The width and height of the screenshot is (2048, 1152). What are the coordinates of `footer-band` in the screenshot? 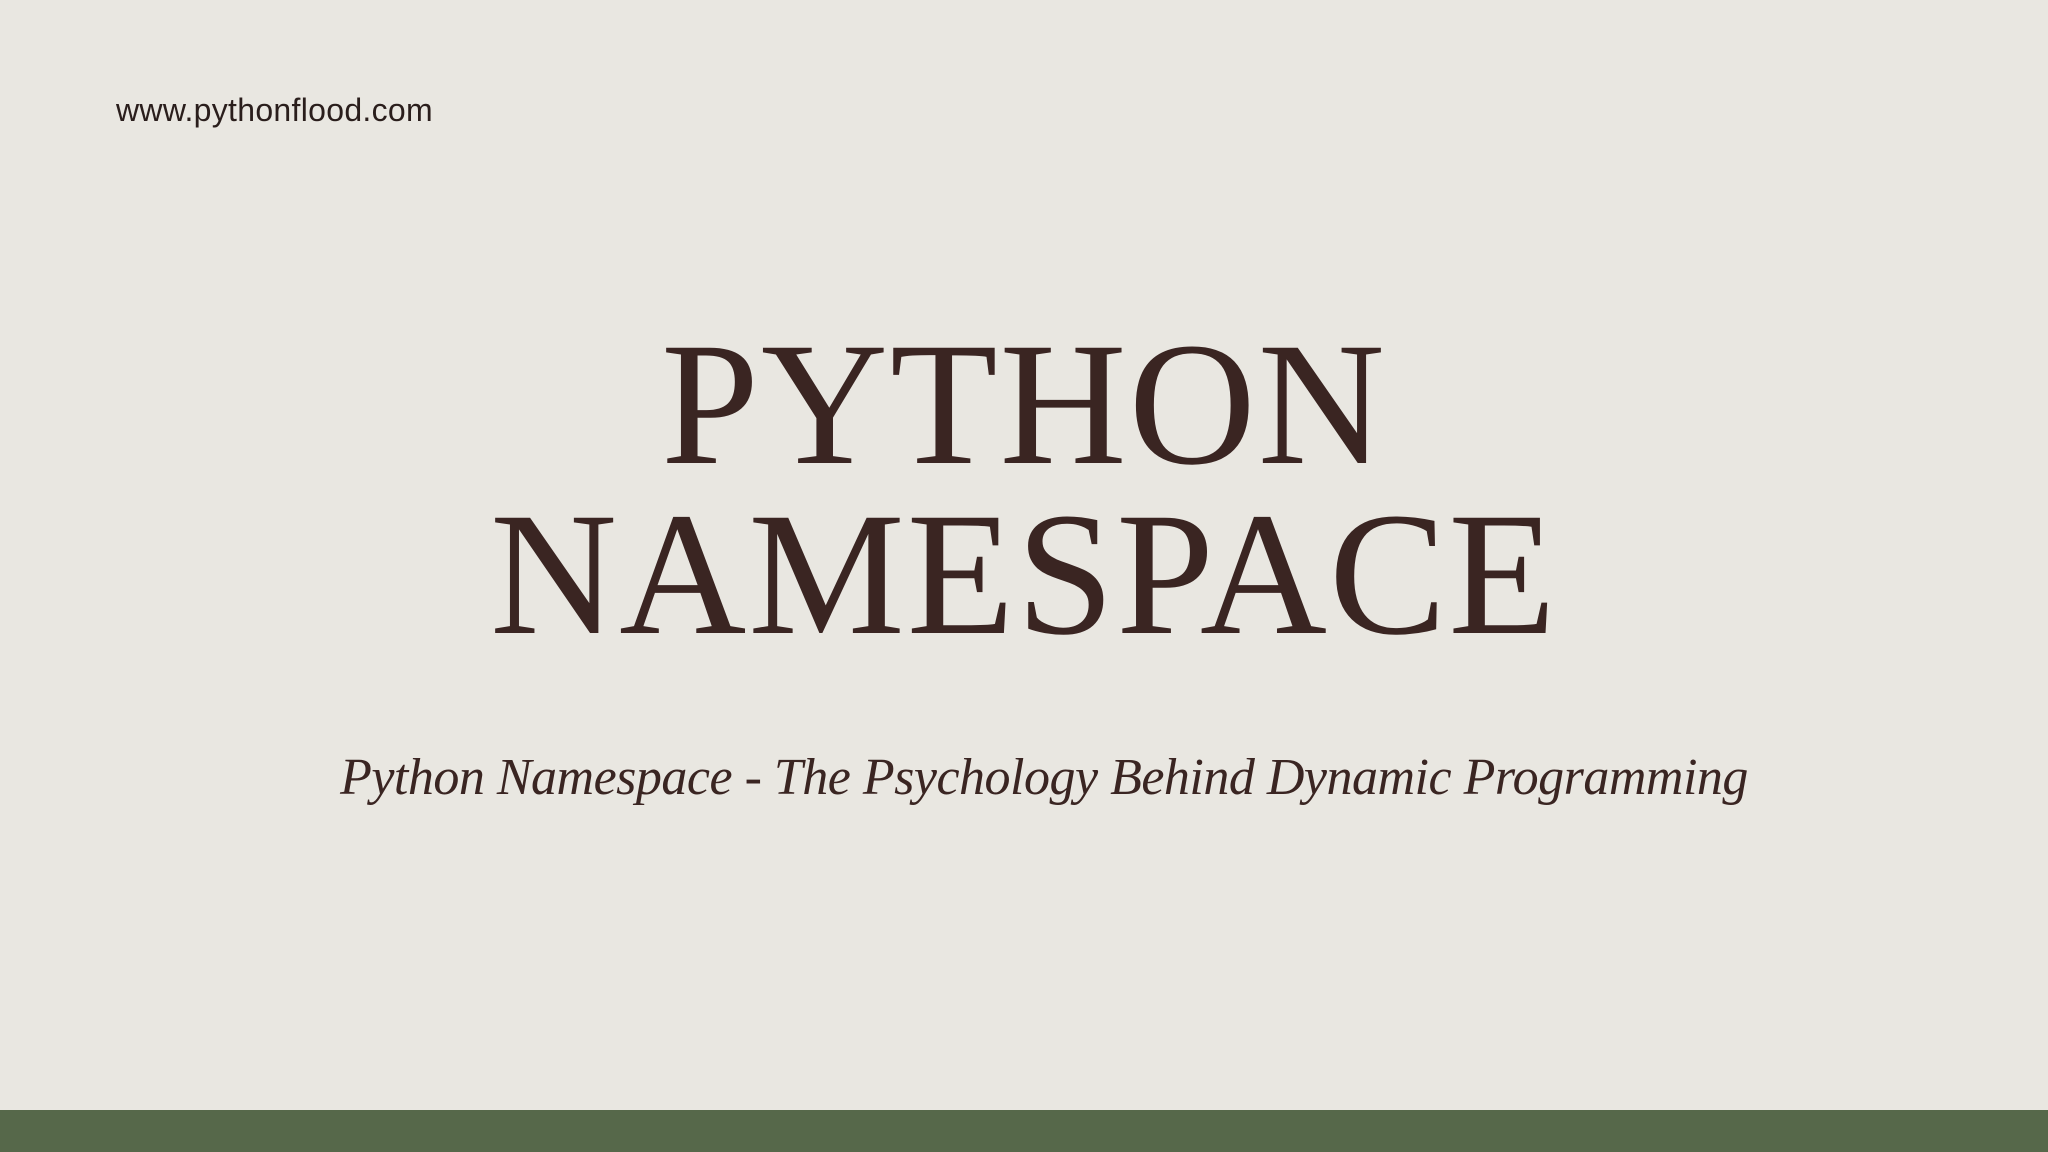 It's located at (1024, 1131).